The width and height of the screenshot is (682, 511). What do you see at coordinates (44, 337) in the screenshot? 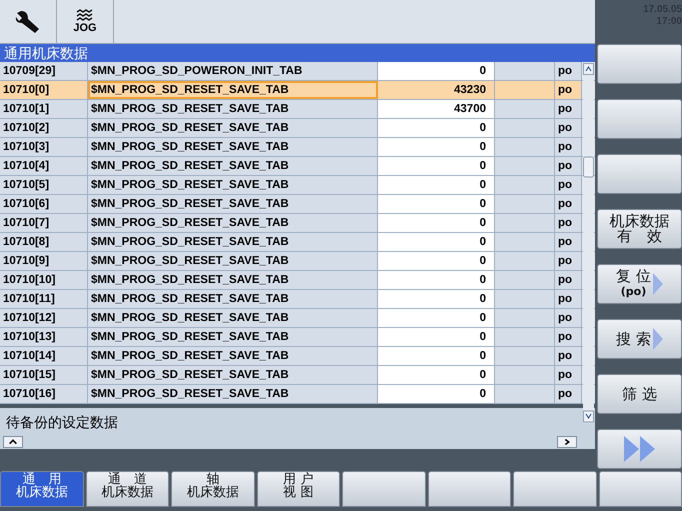
I see `table-cell: 10710[13]` at bounding box center [44, 337].